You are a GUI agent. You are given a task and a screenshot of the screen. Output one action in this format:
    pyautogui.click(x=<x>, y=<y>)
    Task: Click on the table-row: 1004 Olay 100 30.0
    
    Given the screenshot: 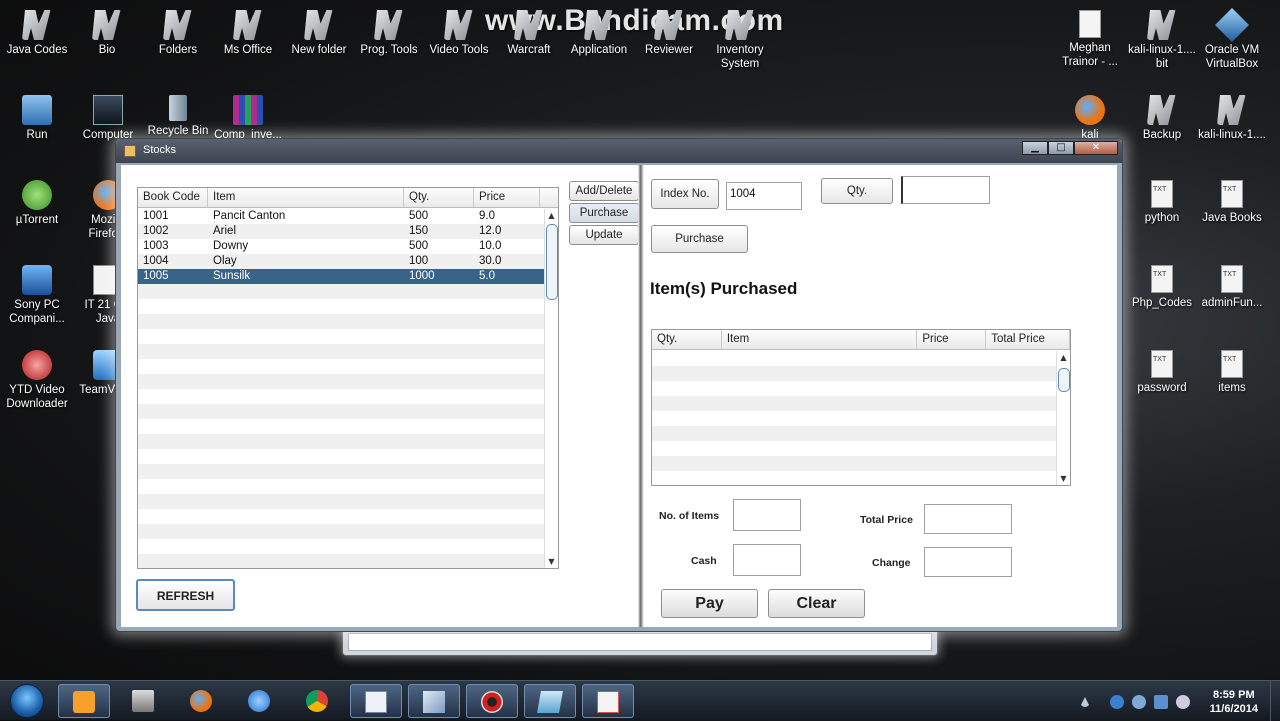 What is the action you would take?
    pyautogui.click(x=341, y=261)
    